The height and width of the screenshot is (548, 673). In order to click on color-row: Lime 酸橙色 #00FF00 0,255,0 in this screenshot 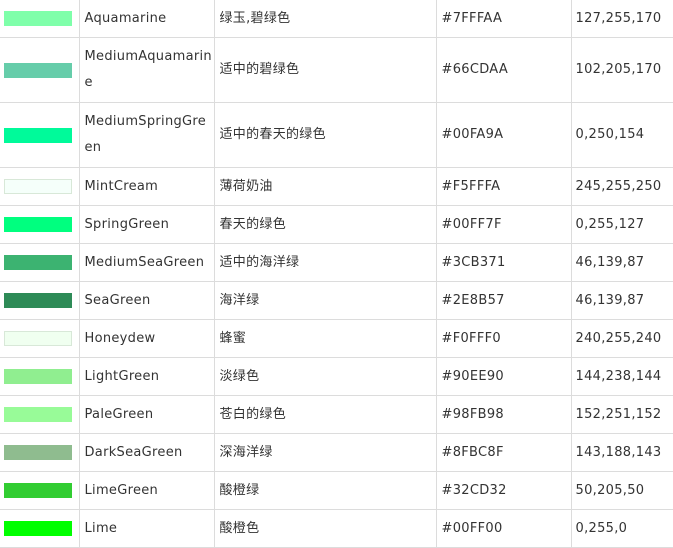, I will do `click(336, 528)`.